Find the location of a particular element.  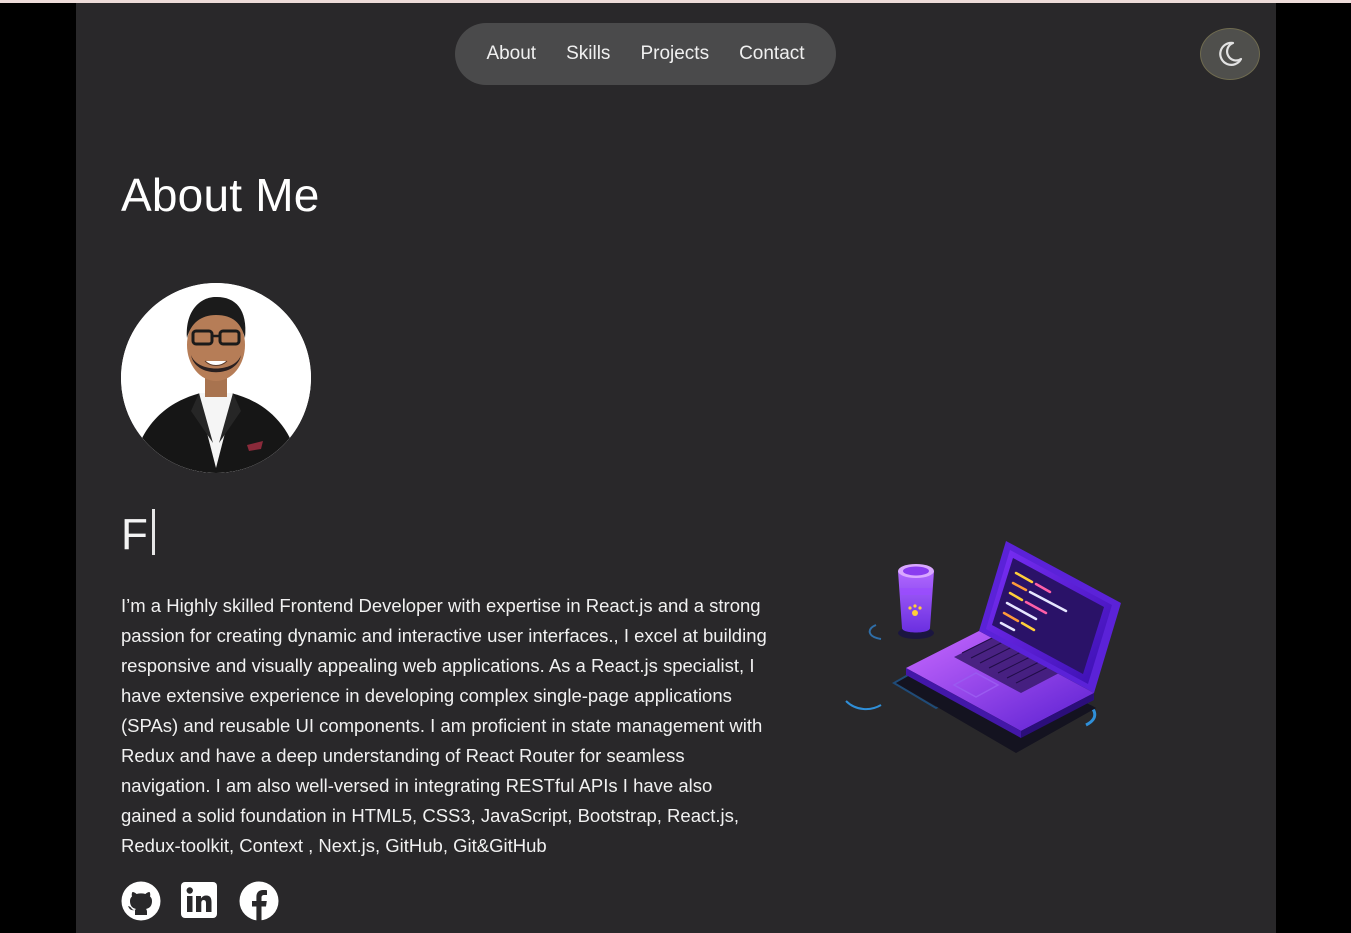

linkedin-icon is located at coordinates (199, 900).